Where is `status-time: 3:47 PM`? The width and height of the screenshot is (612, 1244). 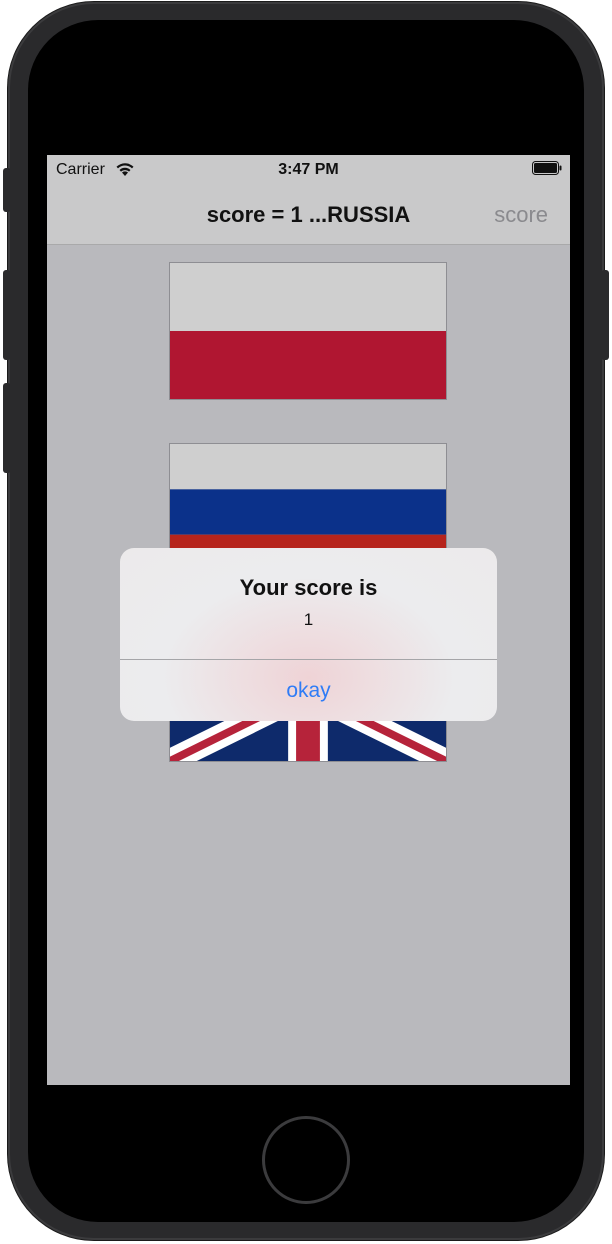
status-time: 3:47 PM is located at coordinates (308, 169).